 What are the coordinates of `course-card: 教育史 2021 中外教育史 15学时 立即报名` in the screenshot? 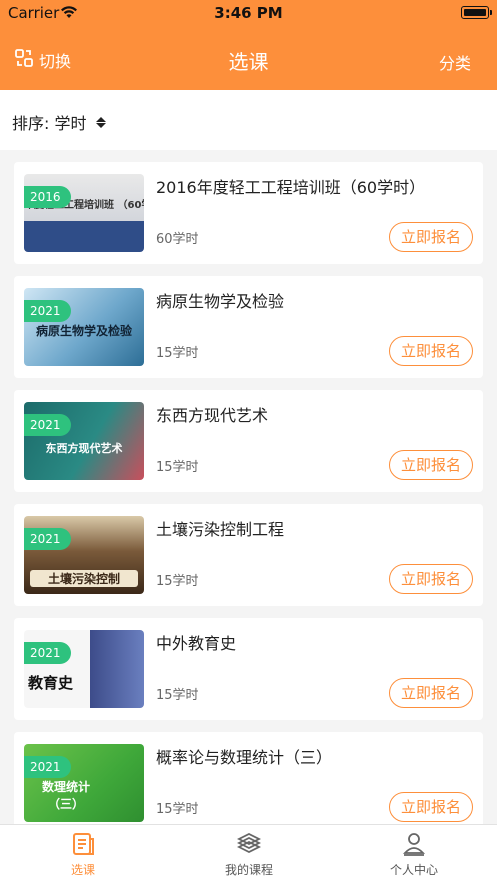 It's located at (248, 669).